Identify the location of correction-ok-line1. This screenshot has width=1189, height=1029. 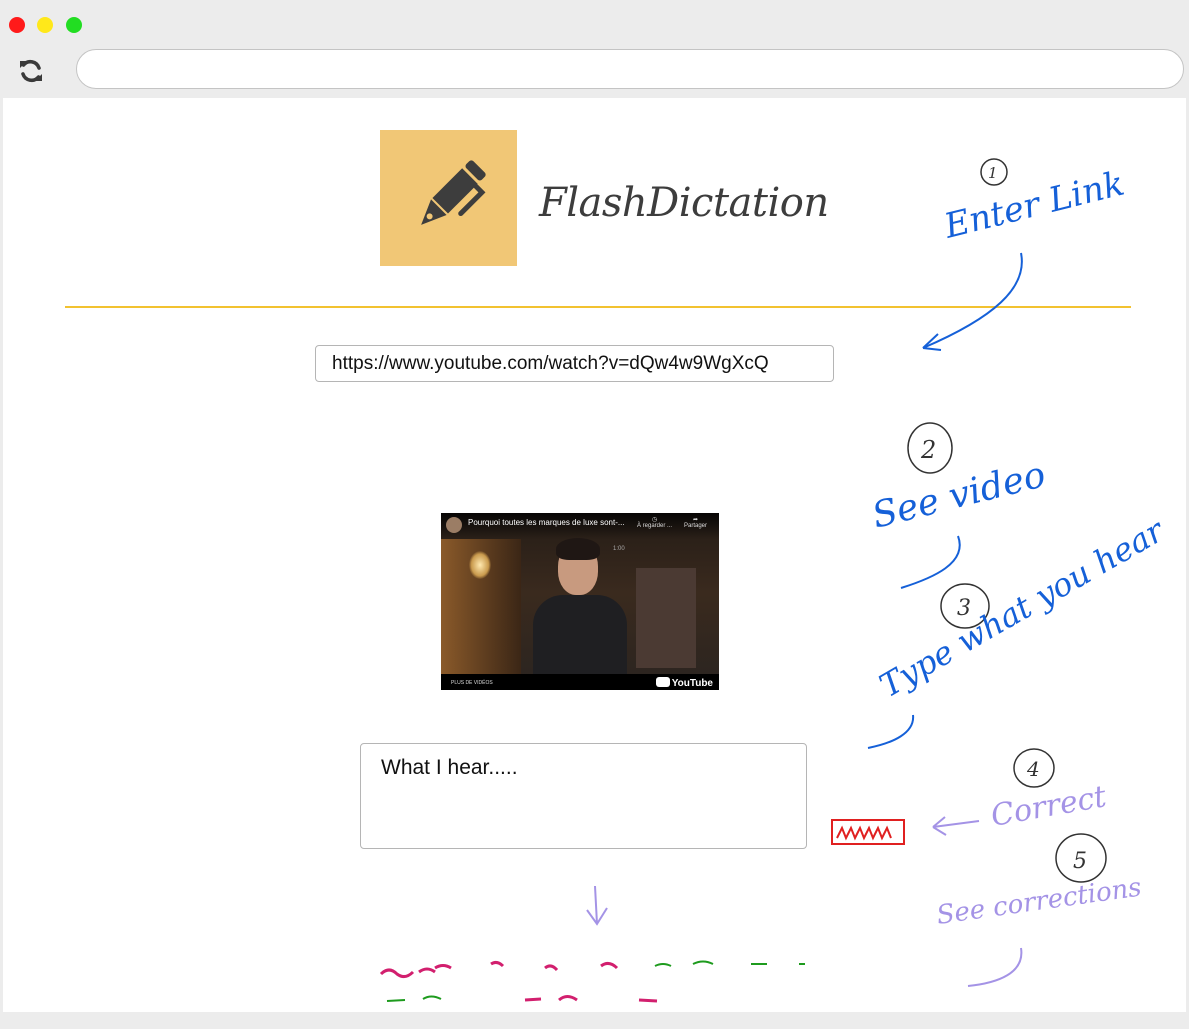
(729, 963).